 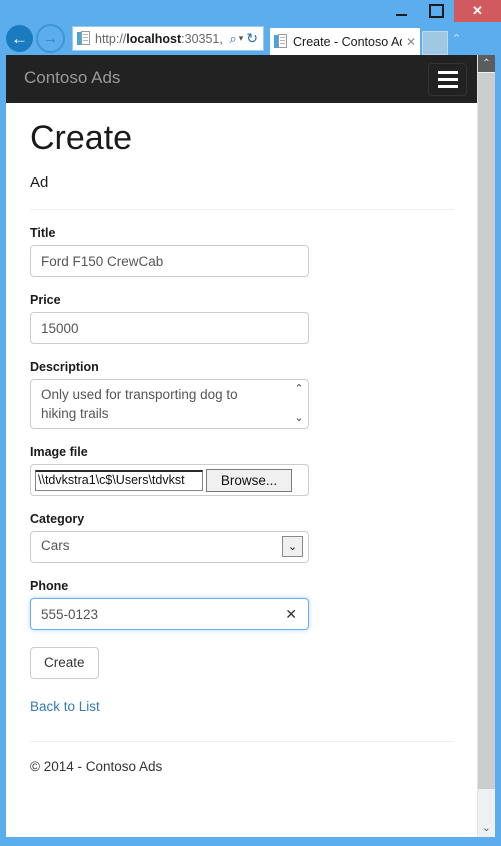 I want to click on maximize-button, so click(x=436, y=11).